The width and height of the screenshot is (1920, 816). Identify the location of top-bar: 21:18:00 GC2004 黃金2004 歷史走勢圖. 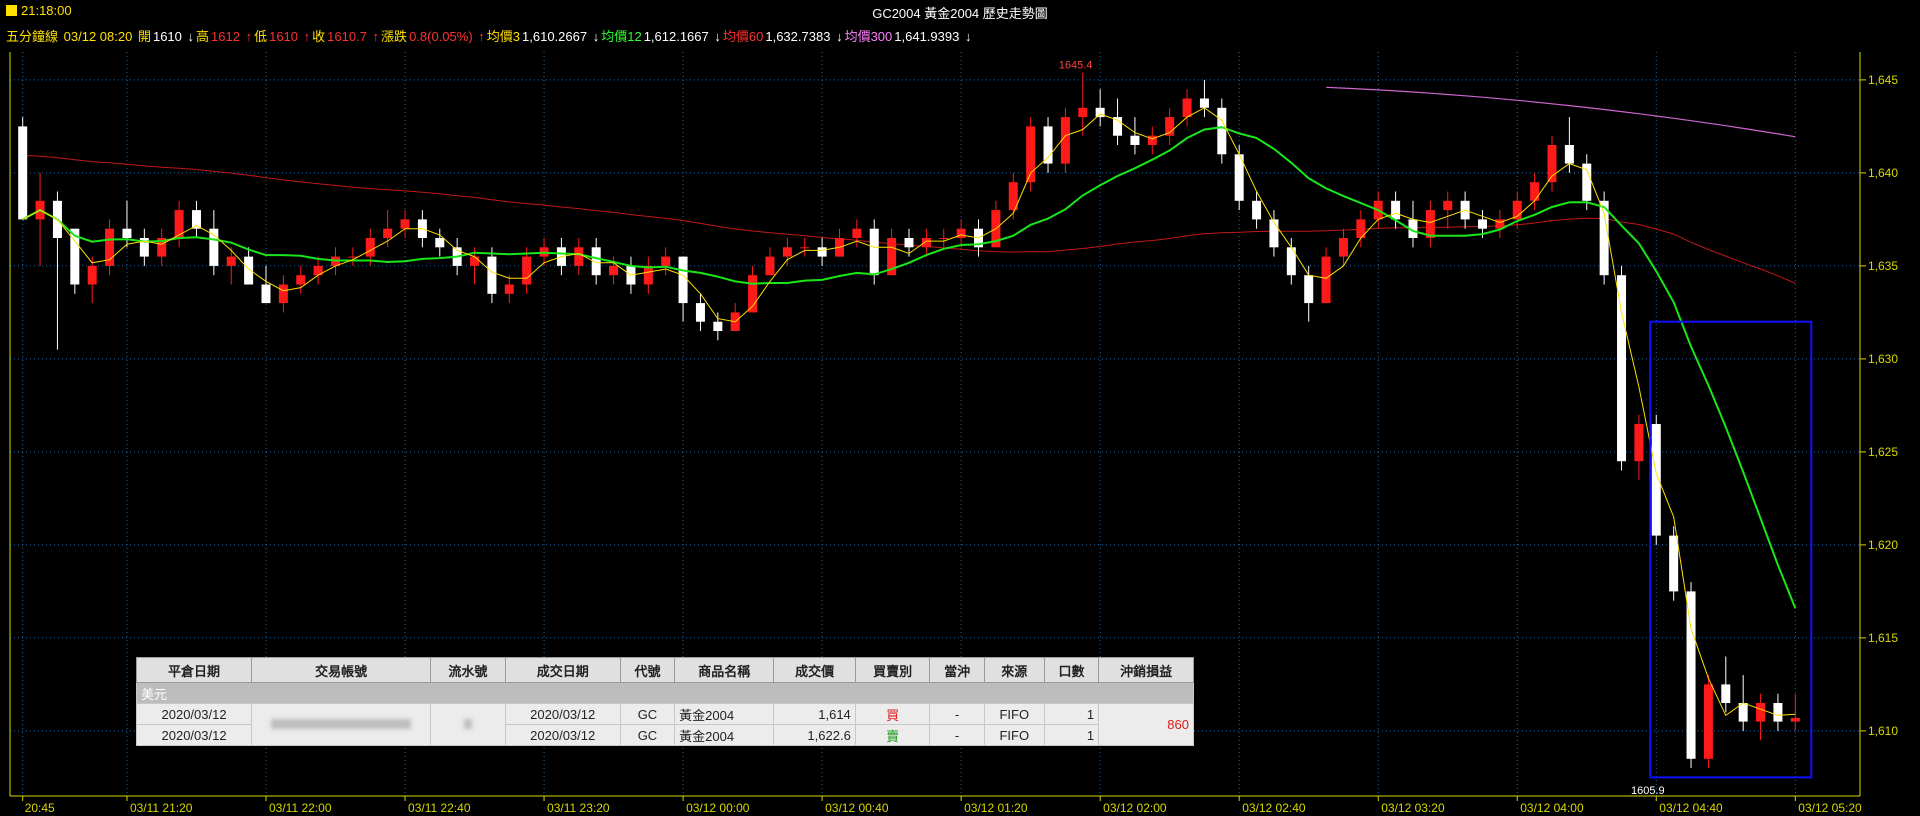
(960, 13).